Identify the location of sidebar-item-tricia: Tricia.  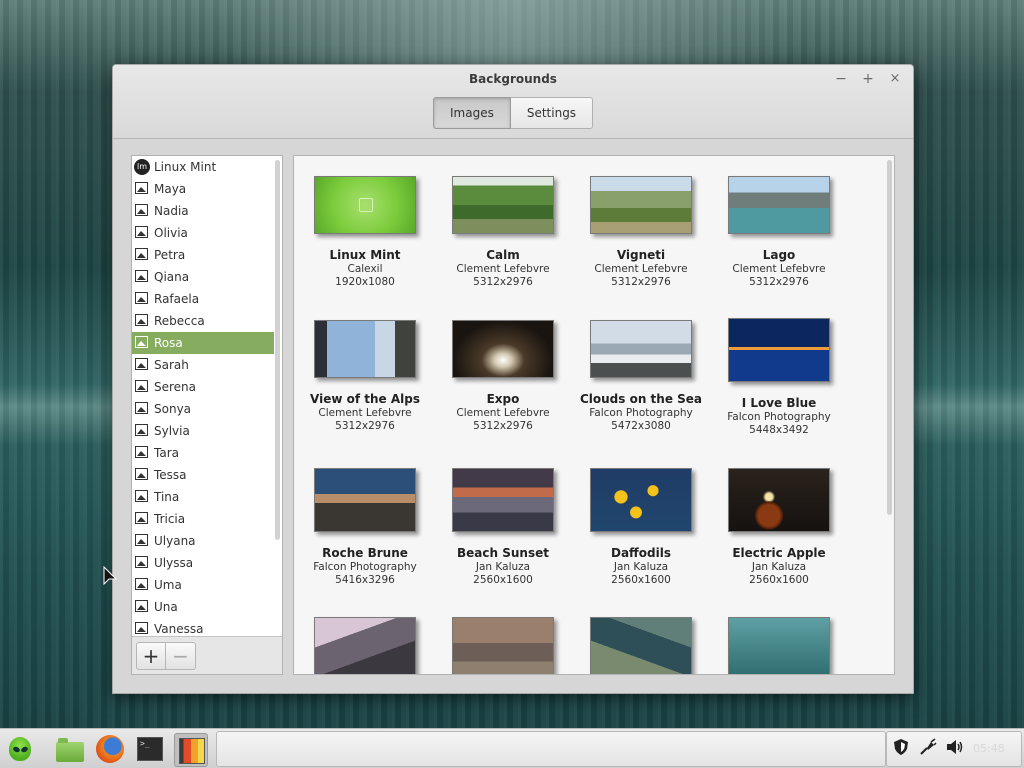
(203, 519).